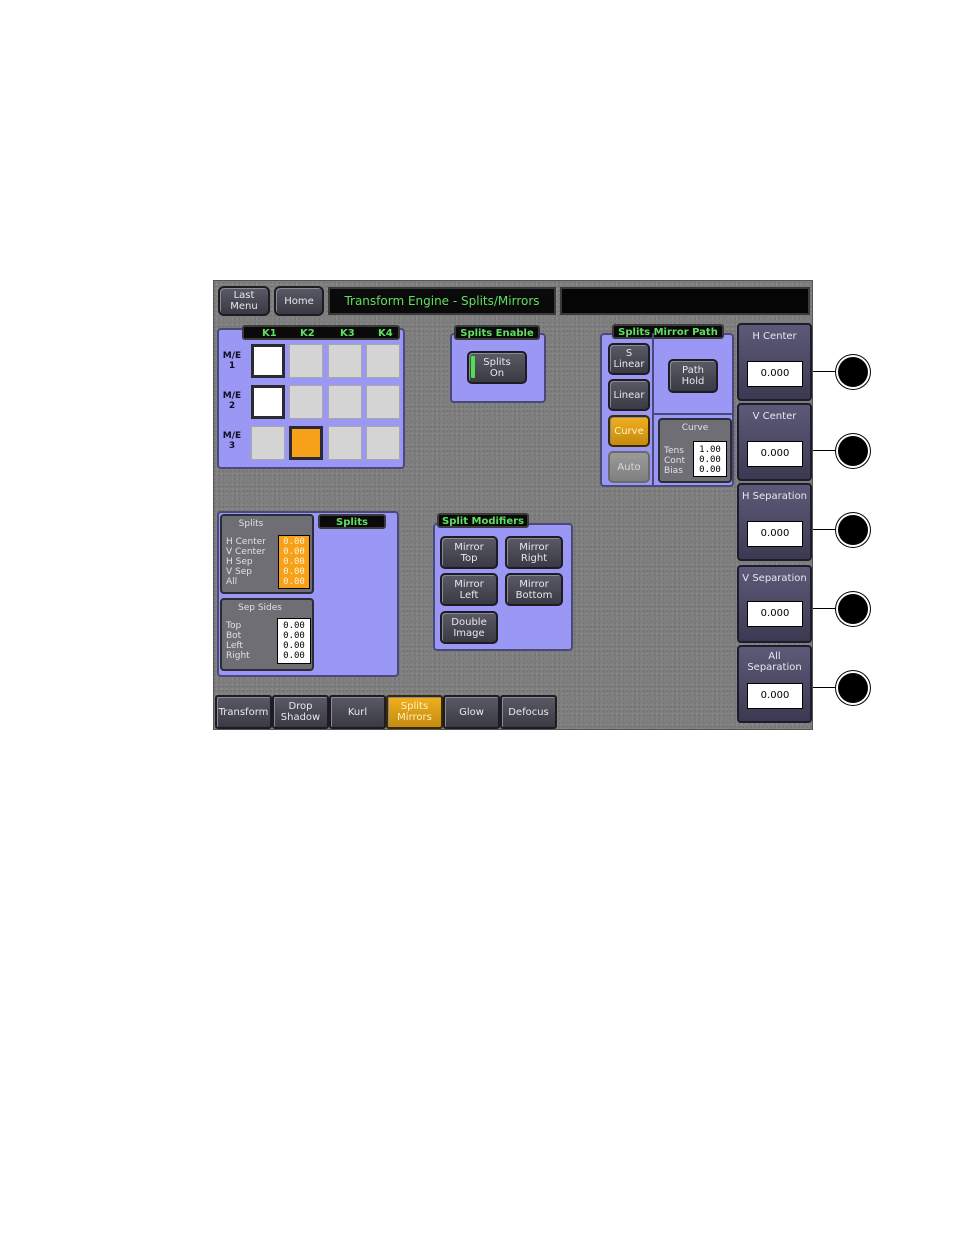 This screenshot has width=954, height=1235. What do you see at coordinates (294, 656) in the screenshot?
I see `sep-value-right: 0.00` at bounding box center [294, 656].